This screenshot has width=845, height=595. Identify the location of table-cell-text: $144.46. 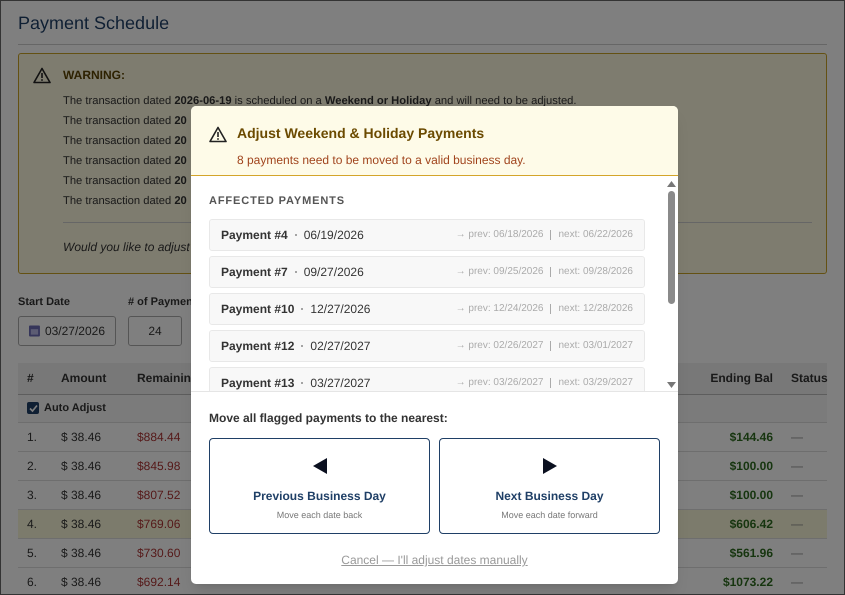
(751, 437).